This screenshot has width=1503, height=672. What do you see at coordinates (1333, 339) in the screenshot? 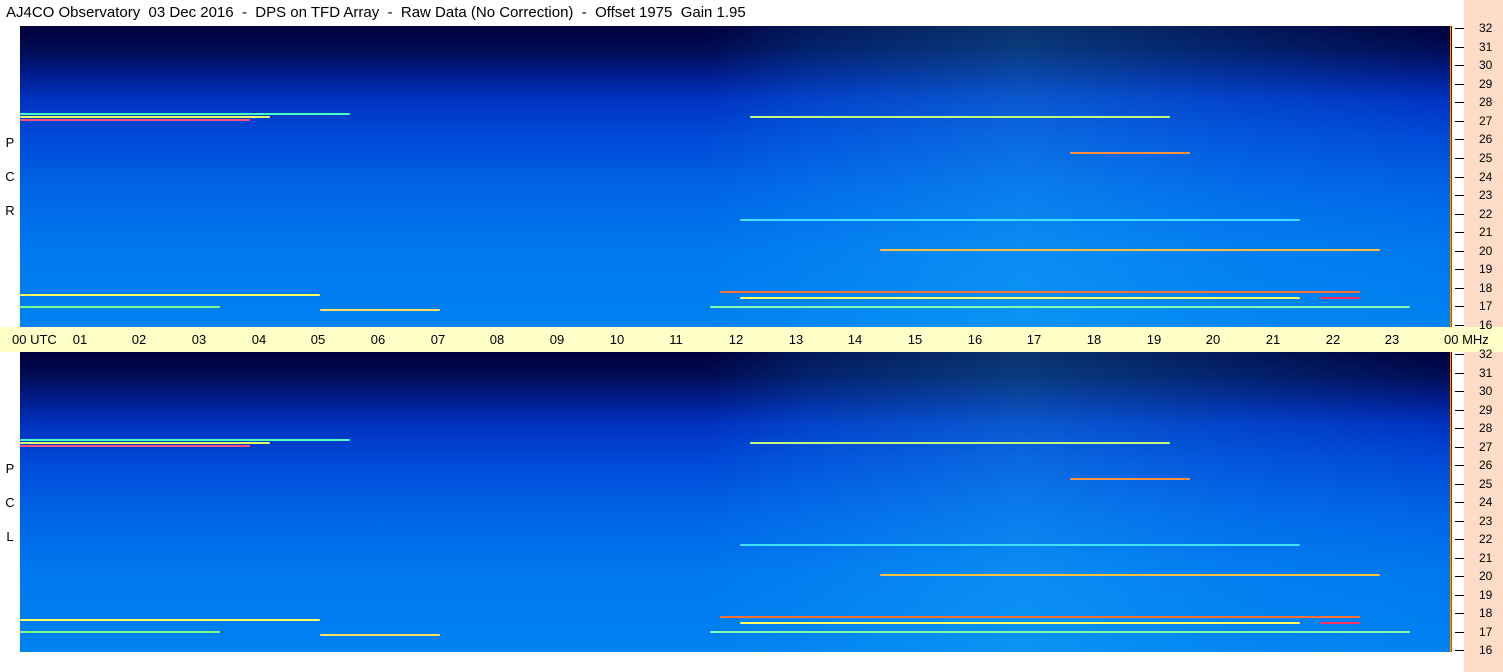
I see `time-label: 22` at bounding box center [1333, 339].